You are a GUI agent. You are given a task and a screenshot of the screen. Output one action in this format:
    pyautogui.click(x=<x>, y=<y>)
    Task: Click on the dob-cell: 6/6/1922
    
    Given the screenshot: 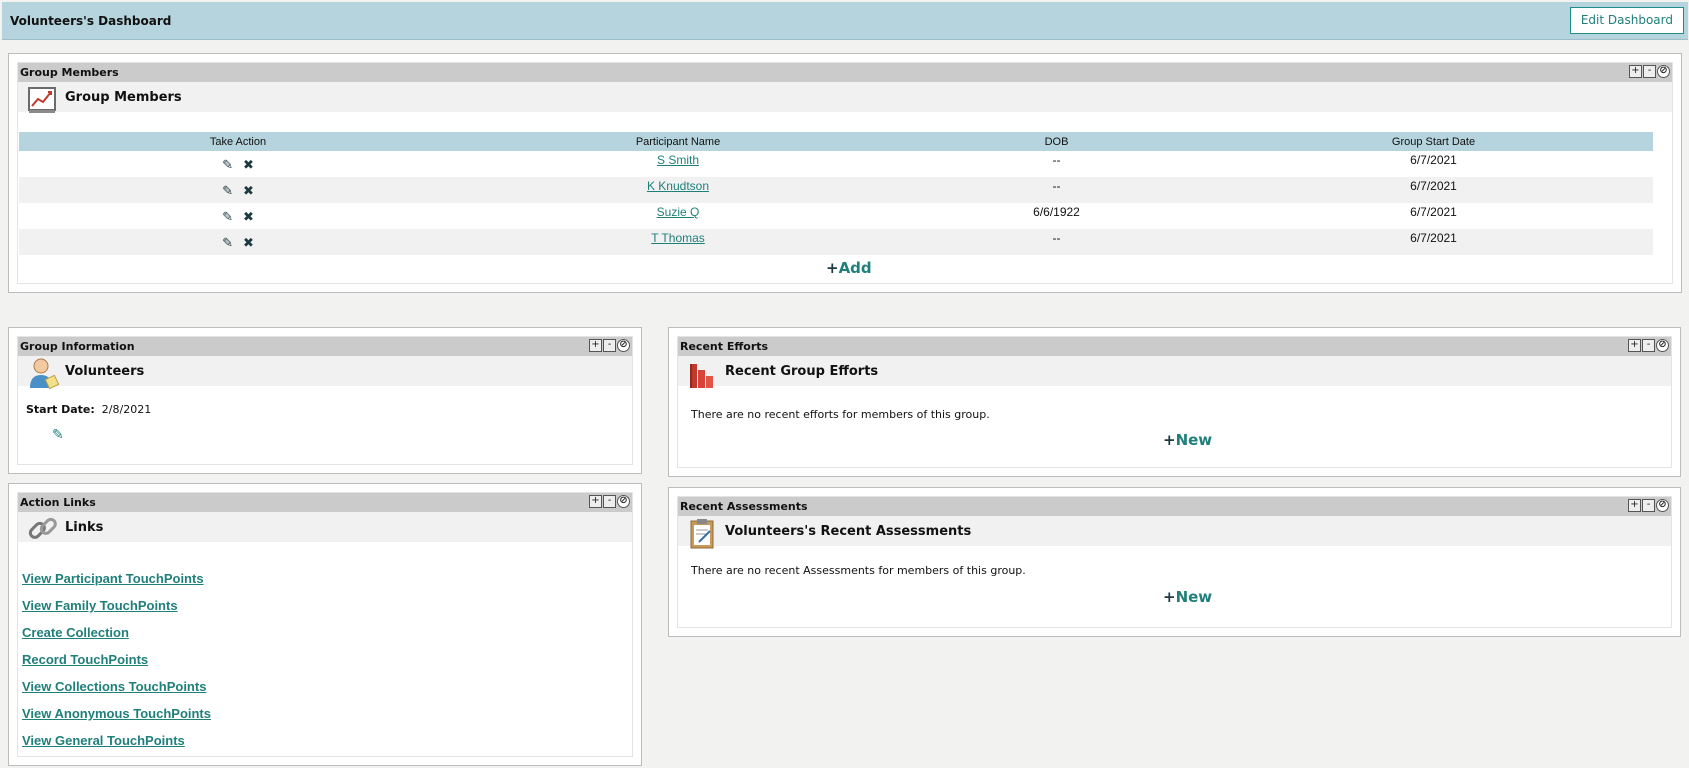 What is the action you would take?
    pyautogui.click(x=1056, y=212)
    